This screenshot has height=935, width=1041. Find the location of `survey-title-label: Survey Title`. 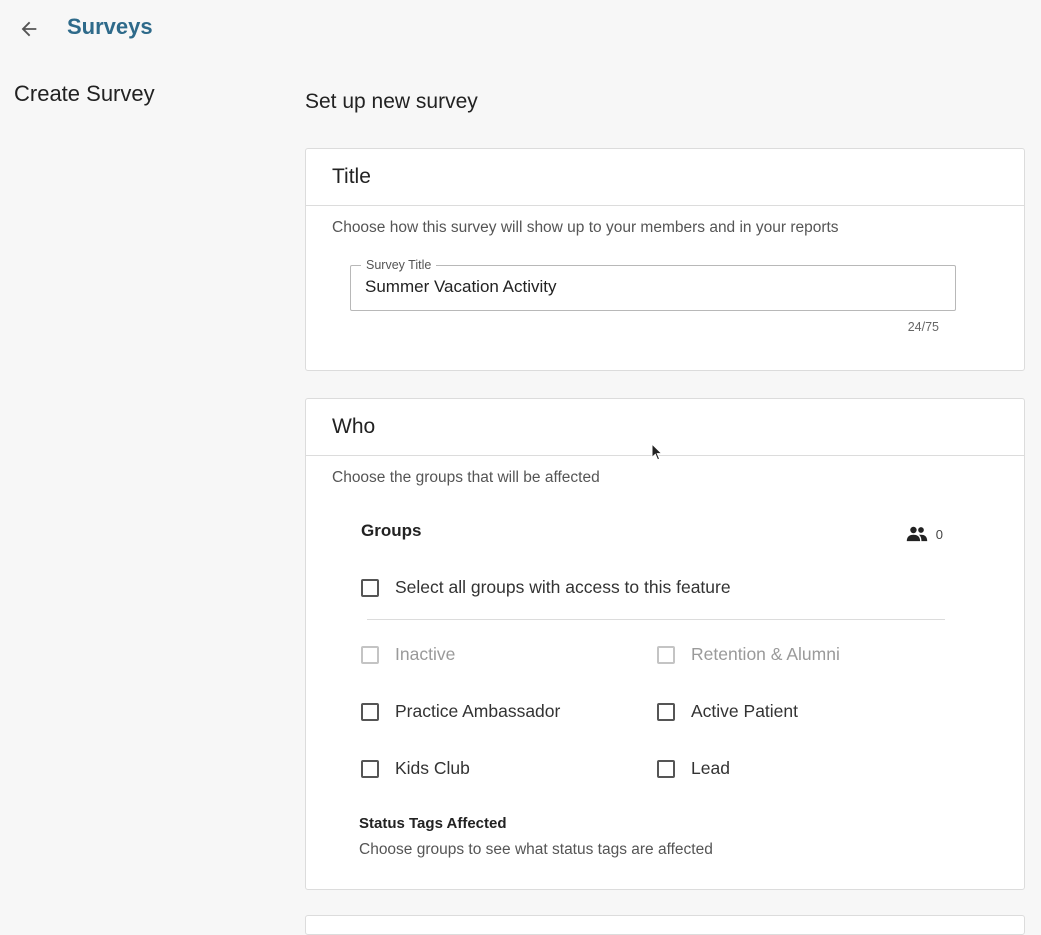

survey-title-label: Survey Title is located at coordinates (399, 265).